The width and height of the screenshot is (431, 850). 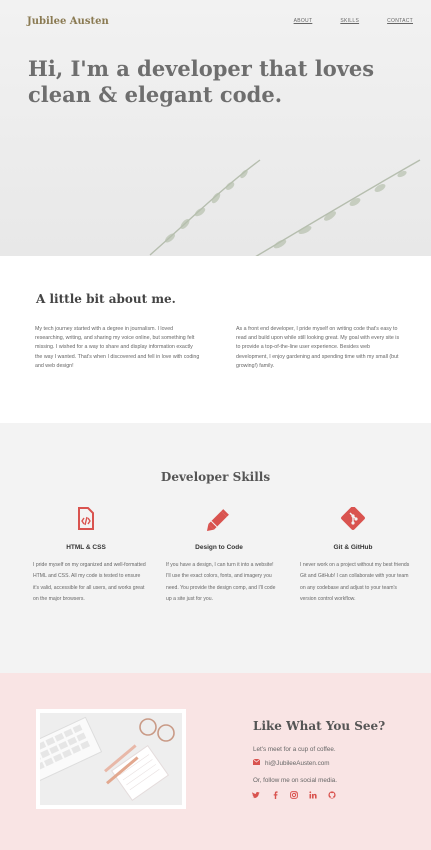 I want to click on twitter-icon, so click(x=256, y=795).